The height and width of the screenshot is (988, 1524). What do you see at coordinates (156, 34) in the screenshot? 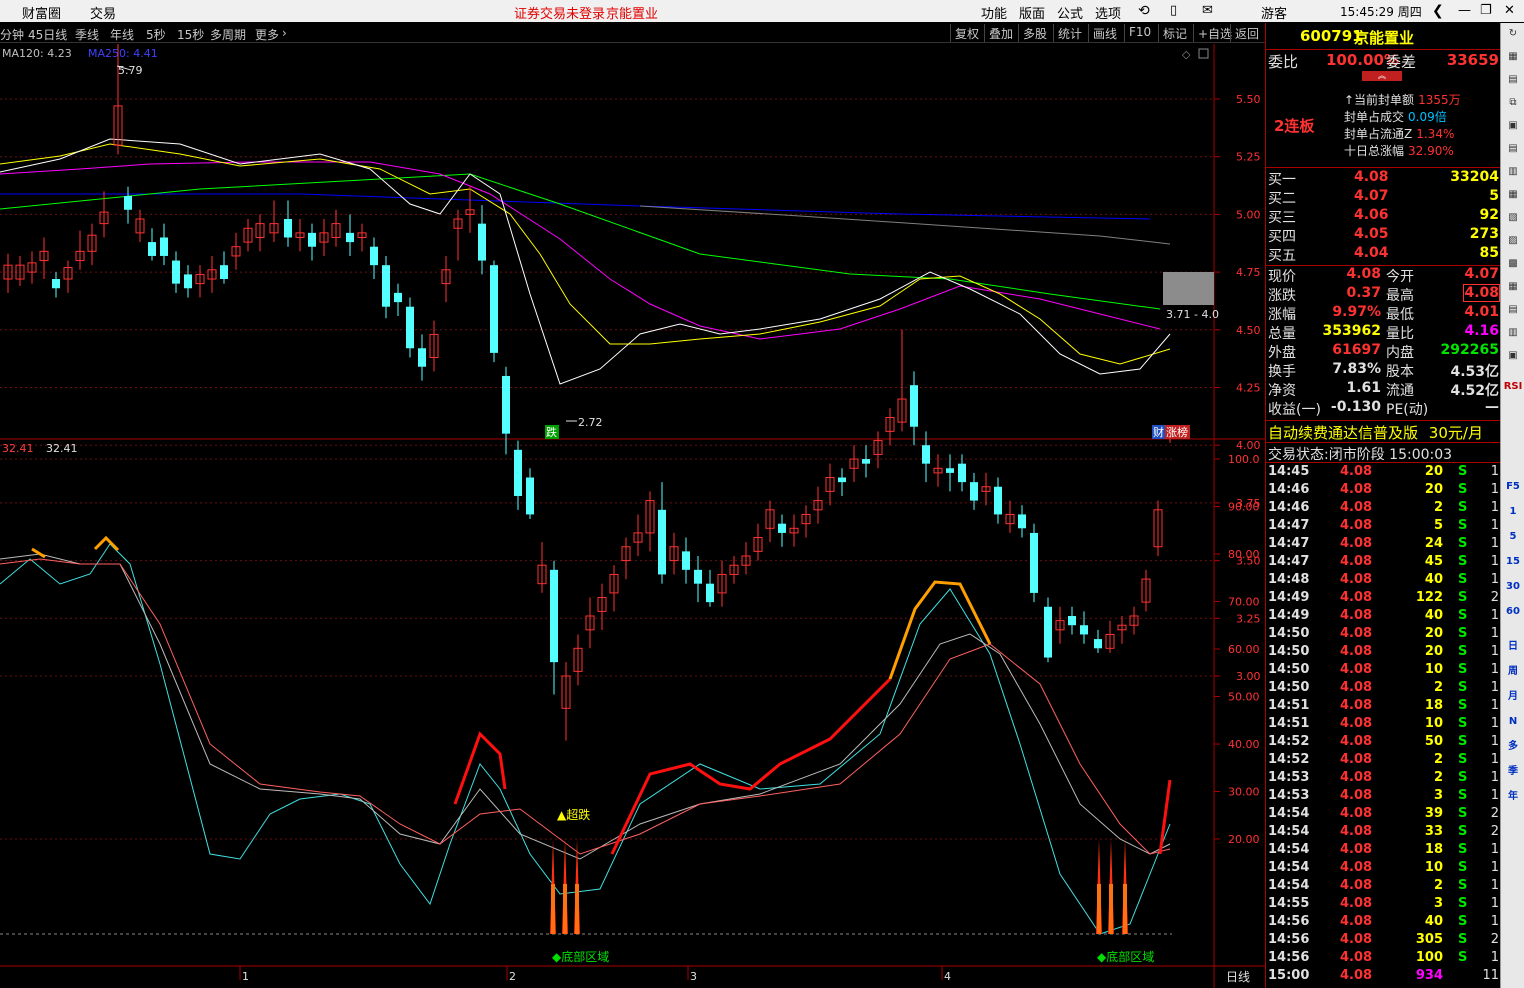
I see `period-5s: 5秒` at bounding box center [156, 34].